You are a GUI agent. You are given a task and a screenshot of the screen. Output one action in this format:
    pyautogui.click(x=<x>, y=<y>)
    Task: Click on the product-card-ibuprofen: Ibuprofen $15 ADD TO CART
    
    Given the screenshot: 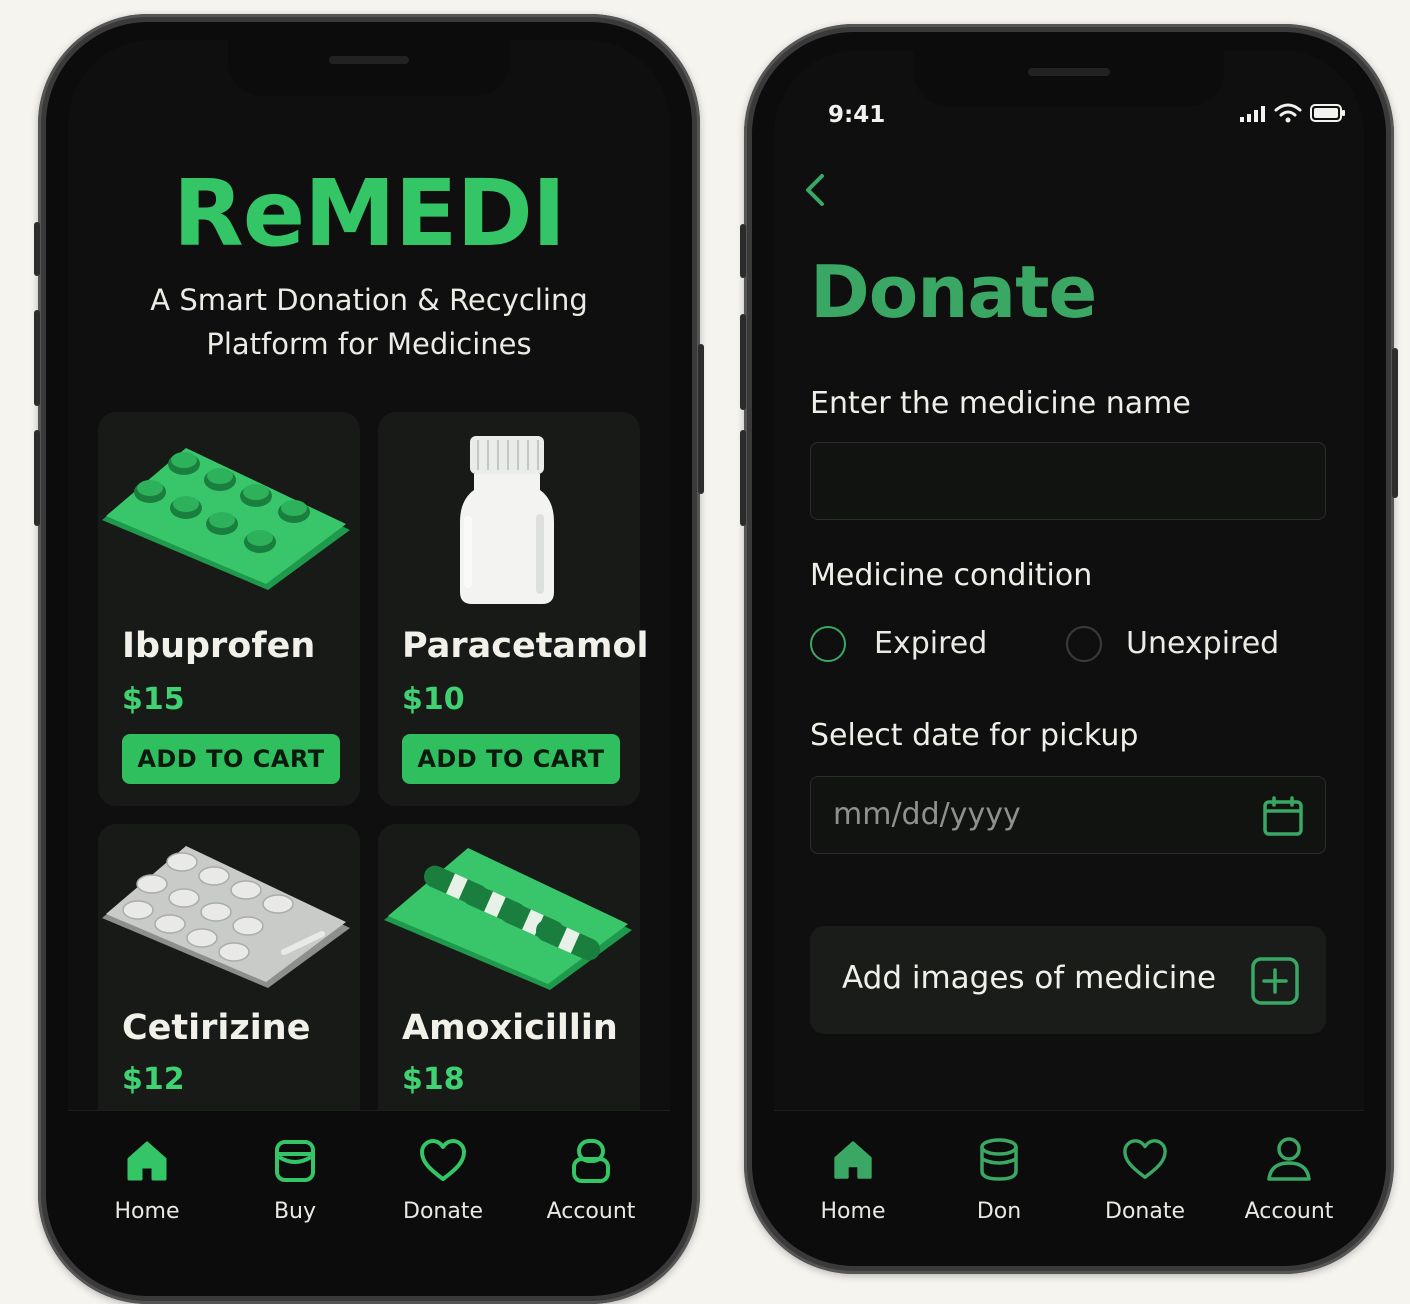 What is the action you would take?
    pyautogui.click(x=229, y=609)
    